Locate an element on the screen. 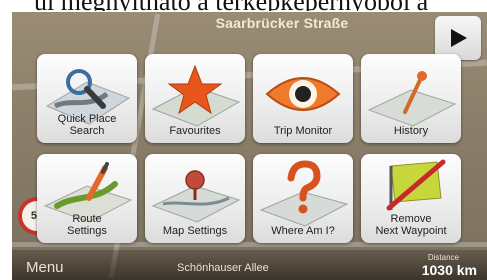 The image size is (487, 280). tile-label: Map Settings is located at coordinates (195, 231).